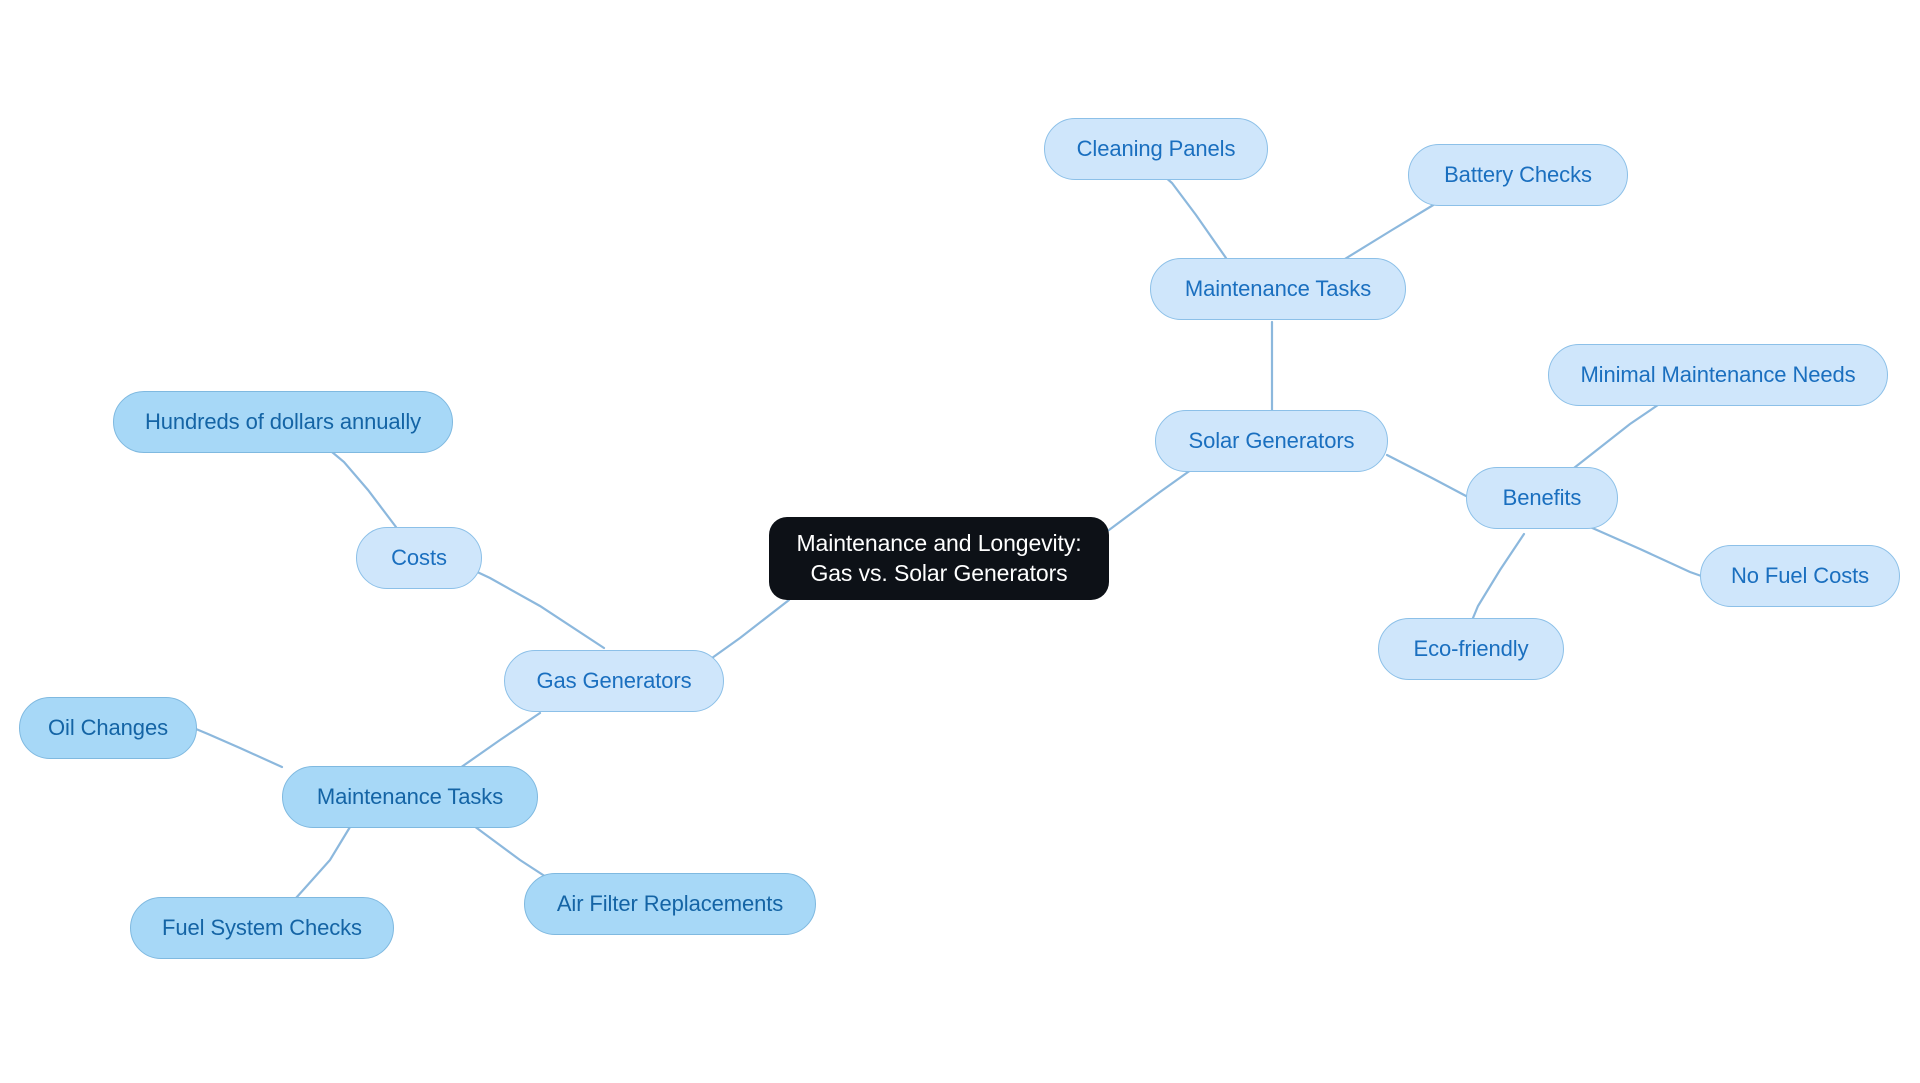 The width and height of the screenshot is (1920, 1083). What do you see at coordinates (538, 609) in the screenshot?
I see `edge-gas-to-costs` at bounding box center [538, 609].